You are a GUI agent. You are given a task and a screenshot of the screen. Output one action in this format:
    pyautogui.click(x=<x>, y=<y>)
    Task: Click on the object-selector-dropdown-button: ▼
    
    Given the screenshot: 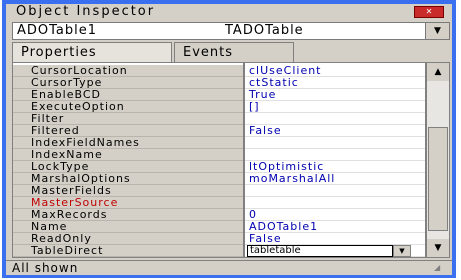 What is the action you would take?
    pyautogui.click(x=437, y=31)
    